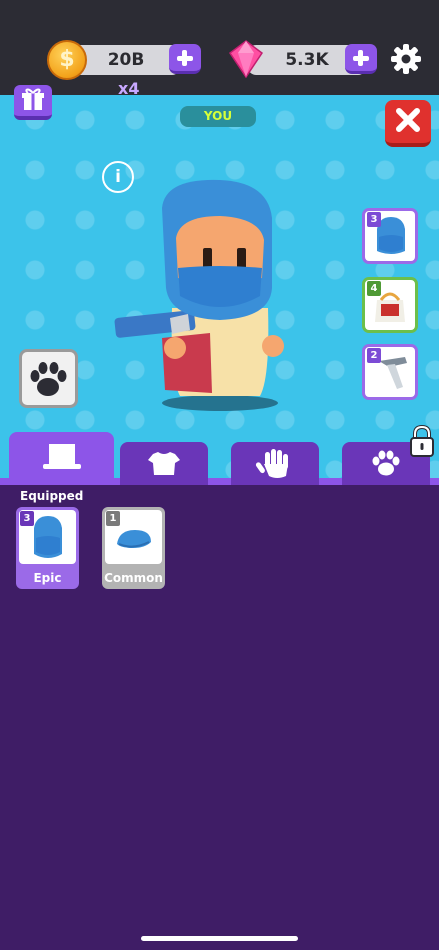  I want to click on shirt-icon, so click(164, 463).